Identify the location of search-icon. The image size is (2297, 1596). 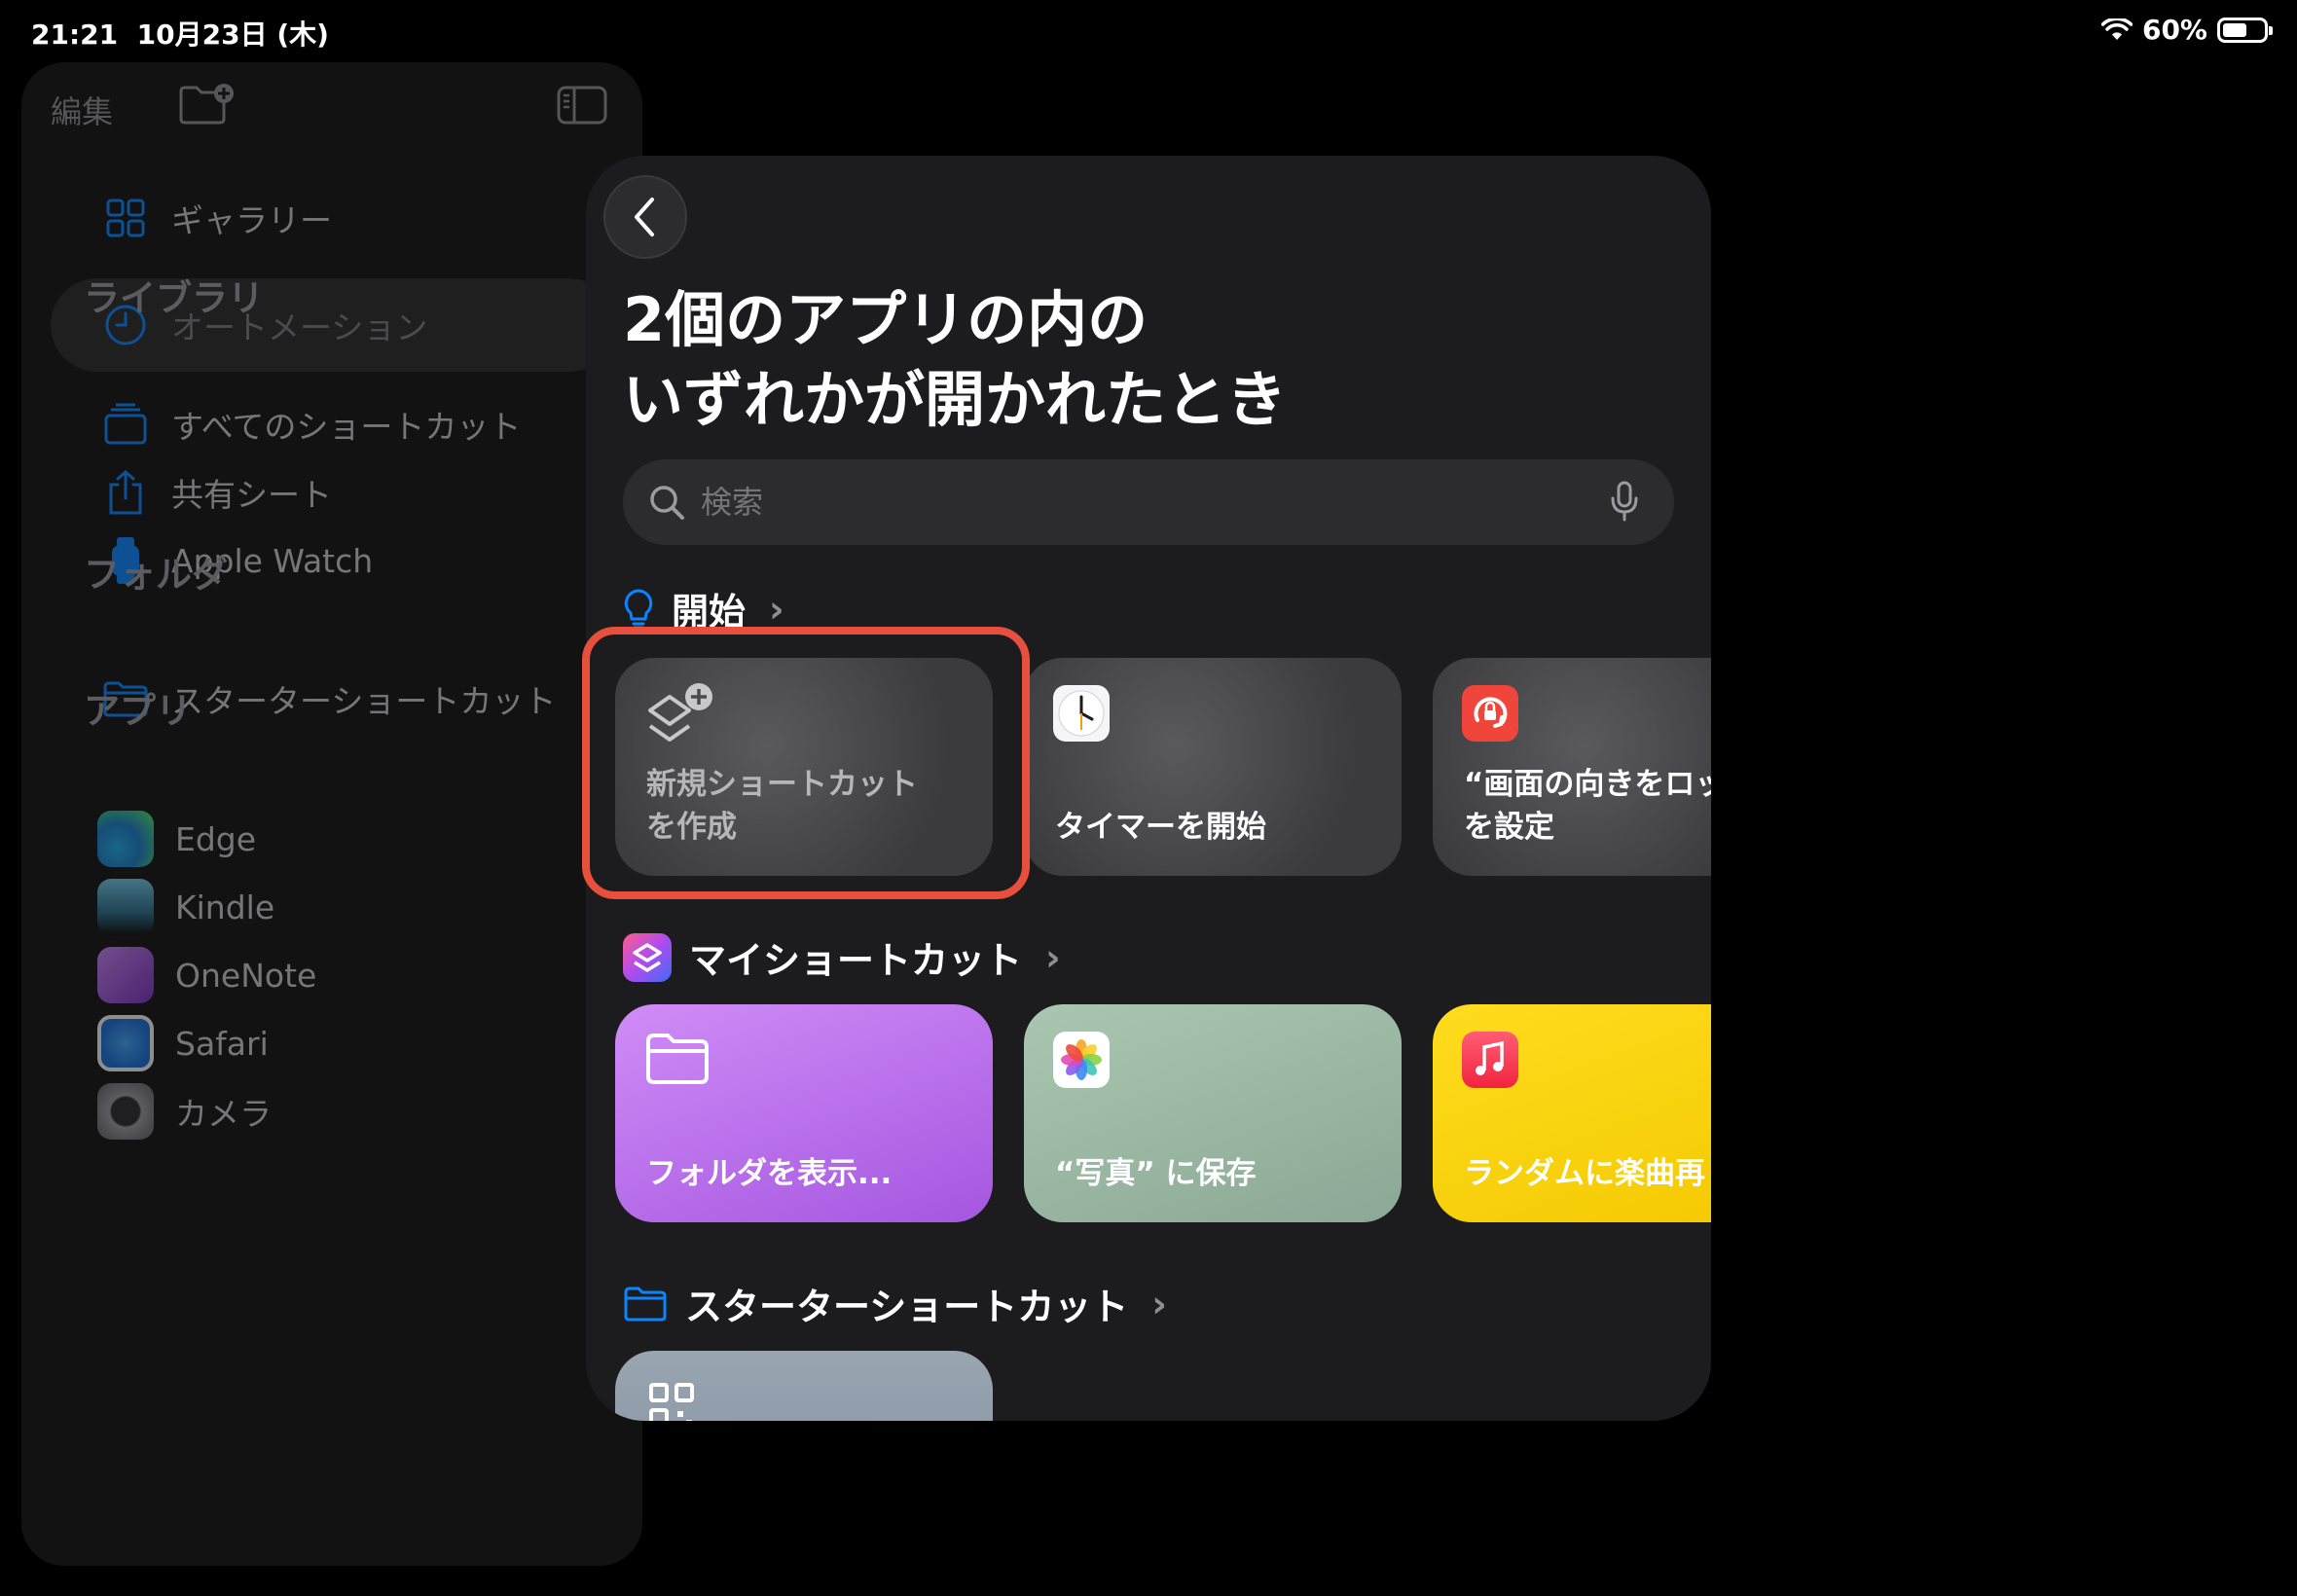
(667, 503).